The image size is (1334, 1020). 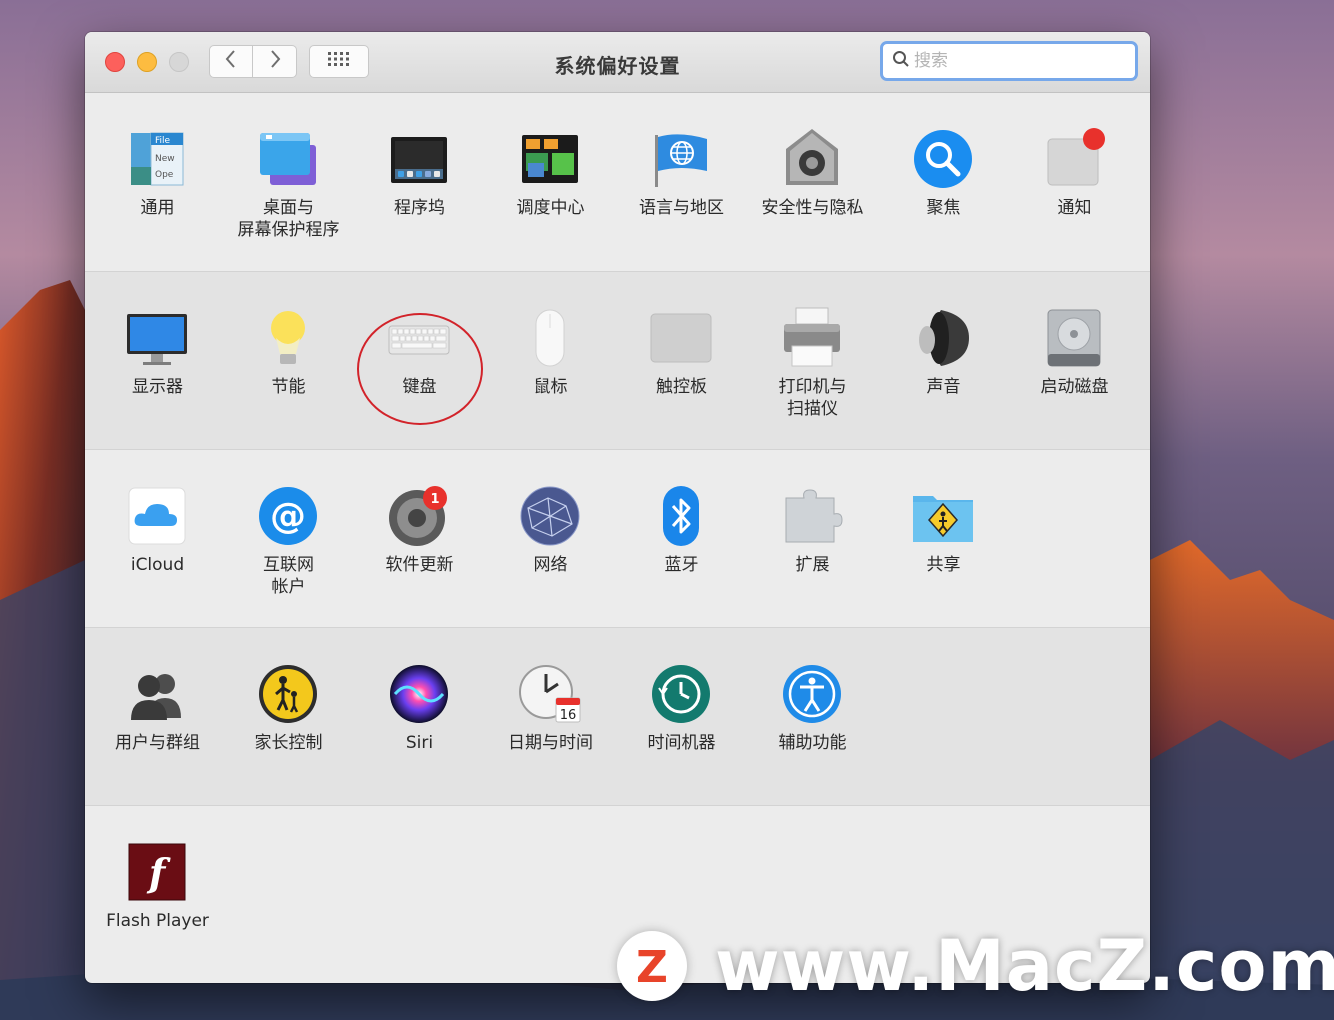 What do you see at coordinates (812, 338) in the screenshot?
I see `printer-scanner-icon` at bounding box center [812, 338].